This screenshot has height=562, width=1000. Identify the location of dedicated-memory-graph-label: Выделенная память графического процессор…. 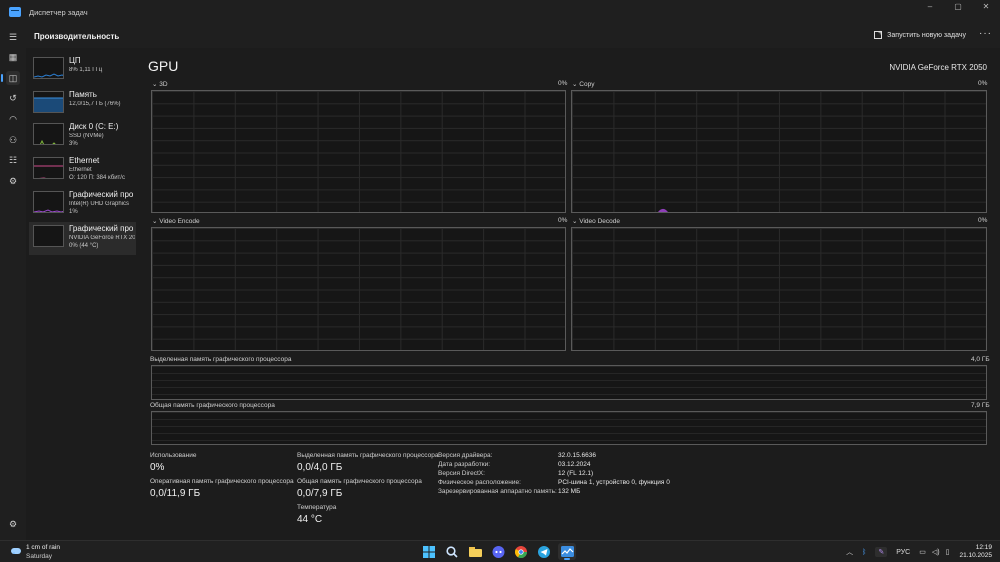
(221, 359).